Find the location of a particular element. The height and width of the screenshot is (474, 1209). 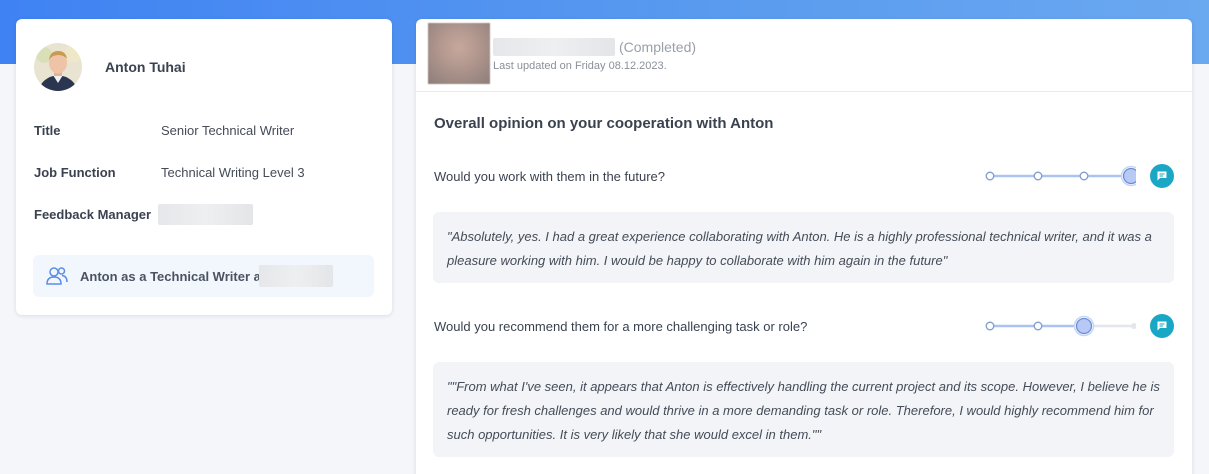

role-link: Anton as a Technical Writer at is located at coordinates (203, 276).